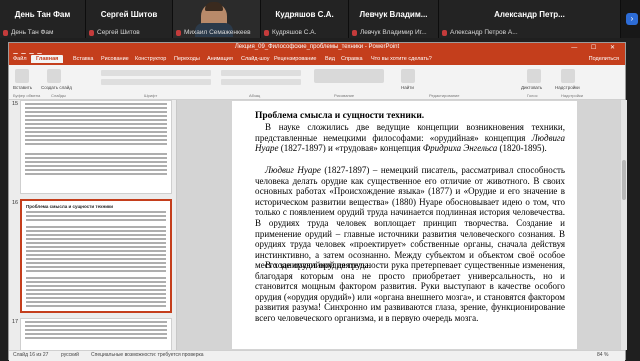  What do you see at coordinates (352, 59) in the screenshot?
I see `tab-help: Справка` at bounding box center [352, 59].